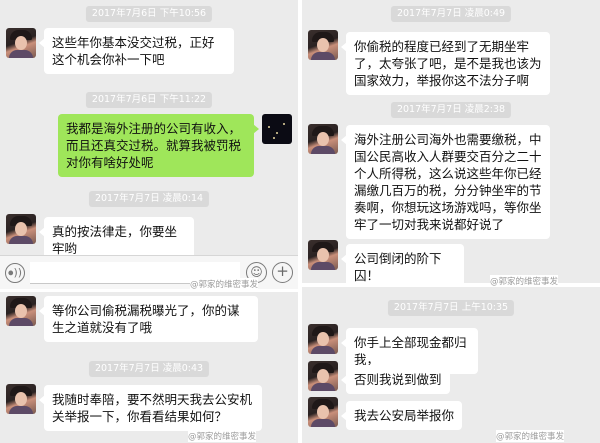 This screenshot has width=600, height=443. I want to click on message-timestamp: 2017年7月6日 下午11:22, so click(149, 100).